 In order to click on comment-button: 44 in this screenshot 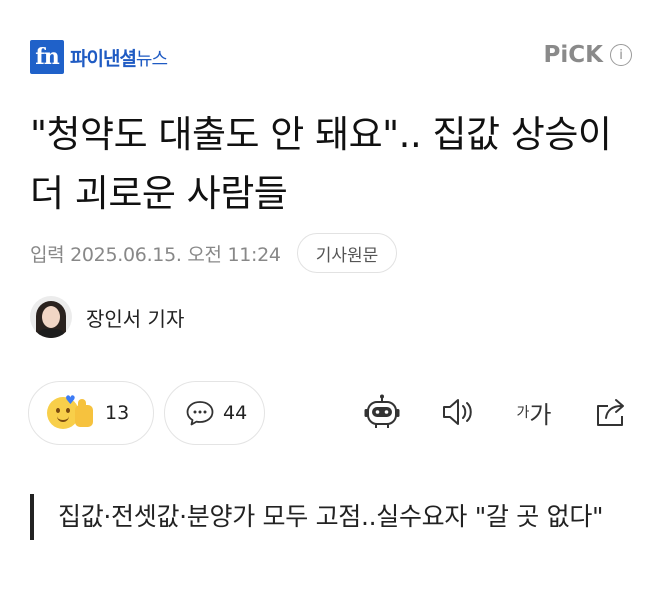, I will do `click(214, 413)`.